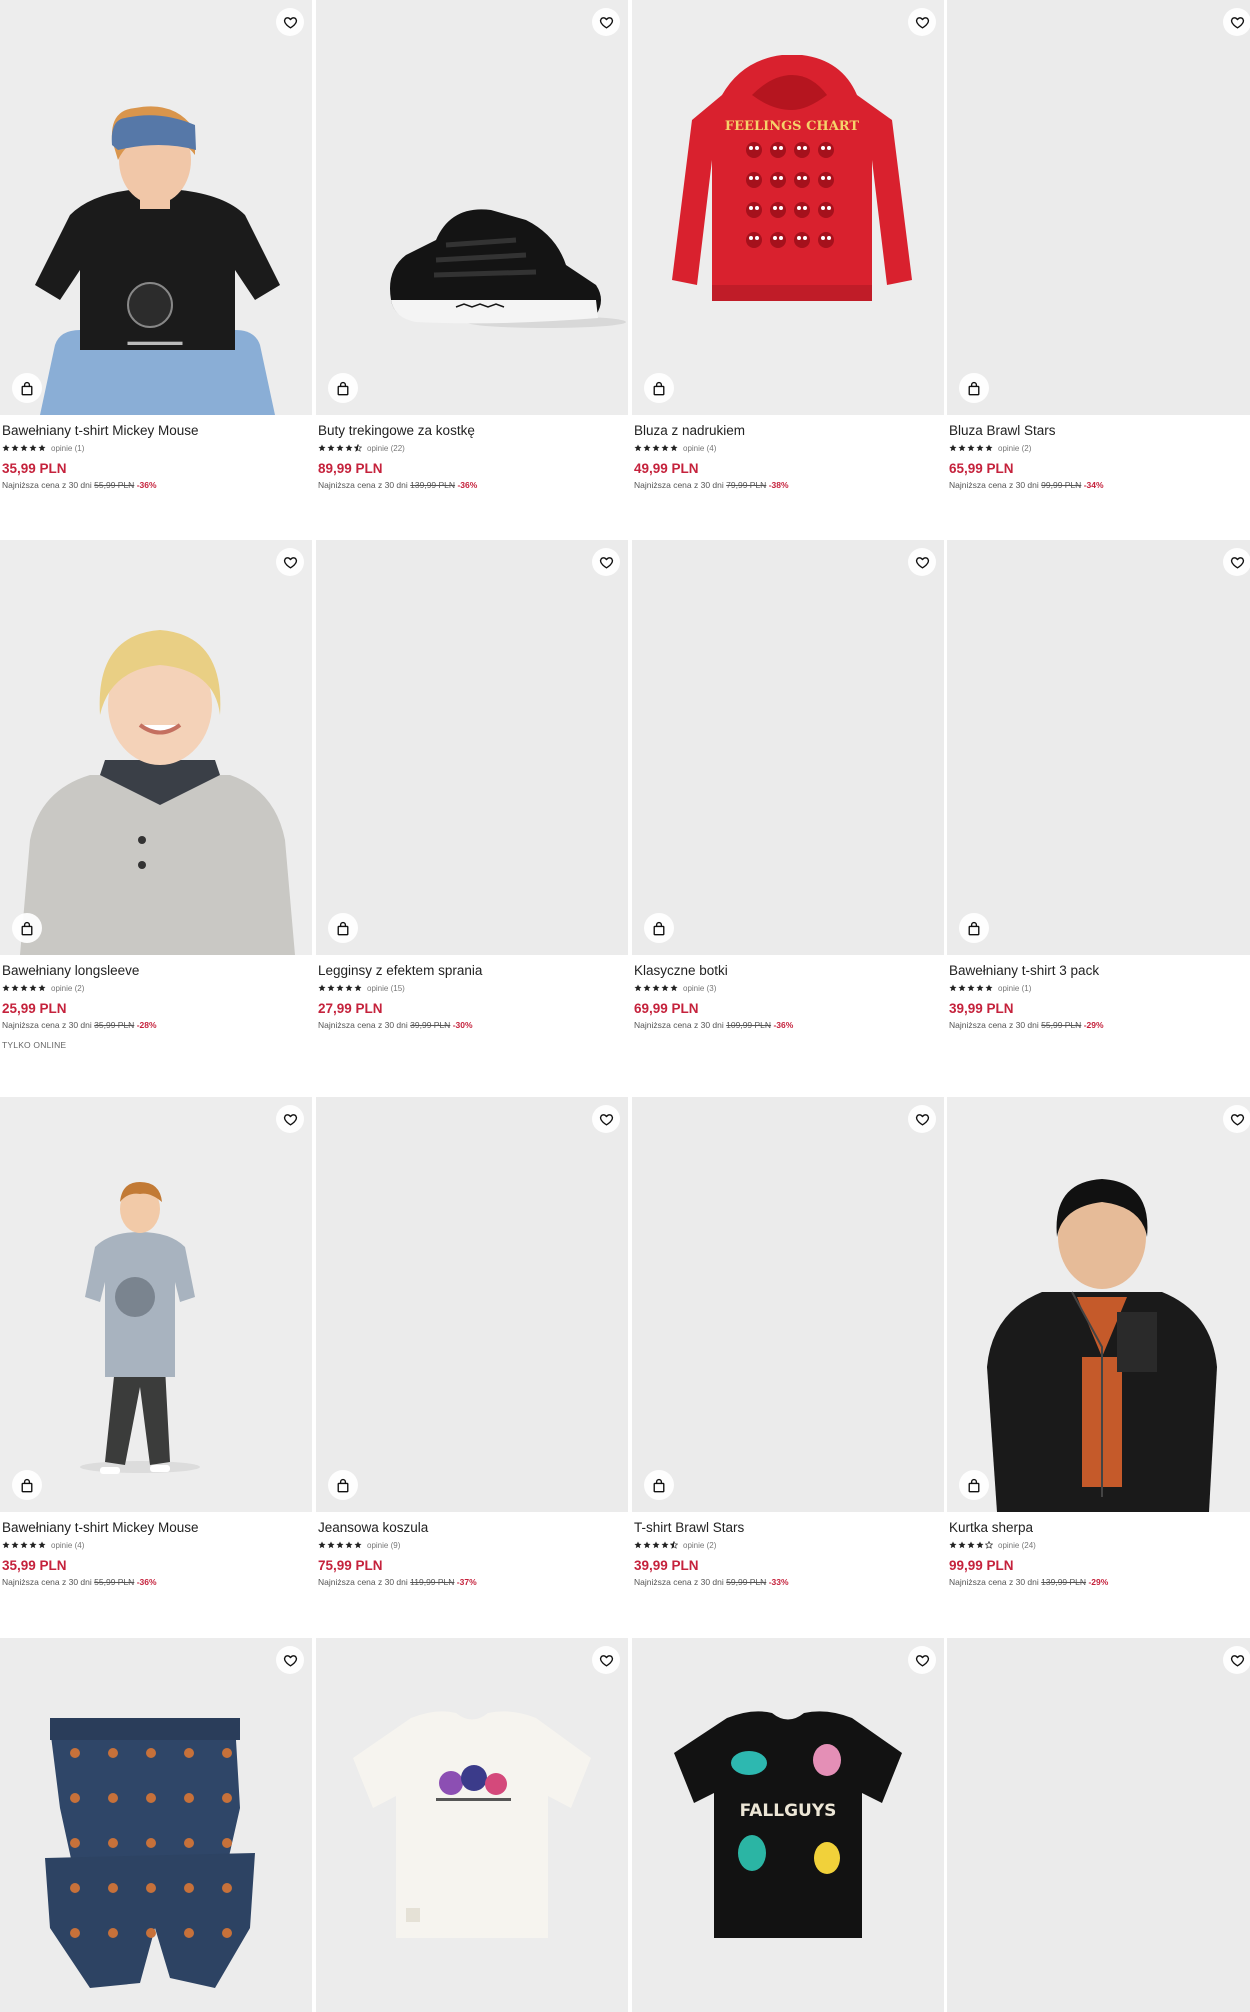 This screenshot has width=1250, height=2012. Describe the element at coordinates (154, 971) in the screenshot. I see `product-name: Bawełniany longsleeve` at that location.